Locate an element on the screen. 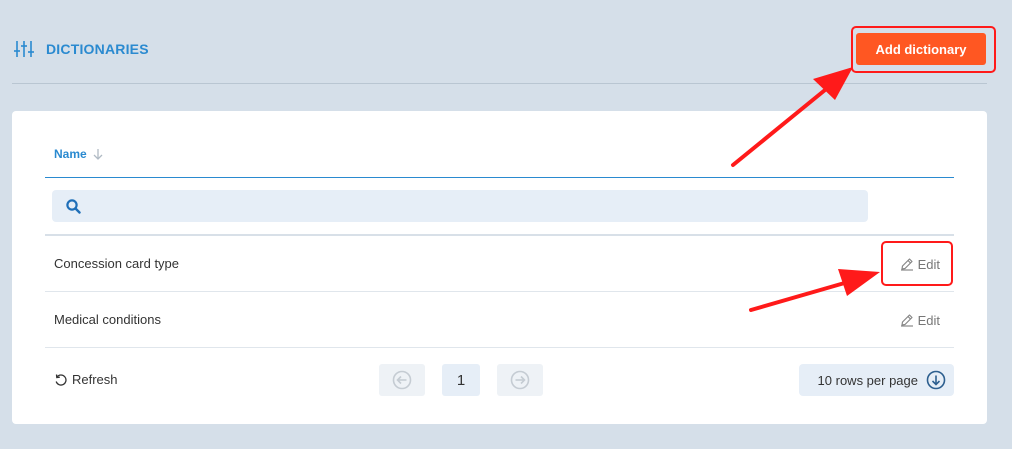 This screenshot has height=449, width=1012. annotation-box-add-button is located at coordinates (923, 49).